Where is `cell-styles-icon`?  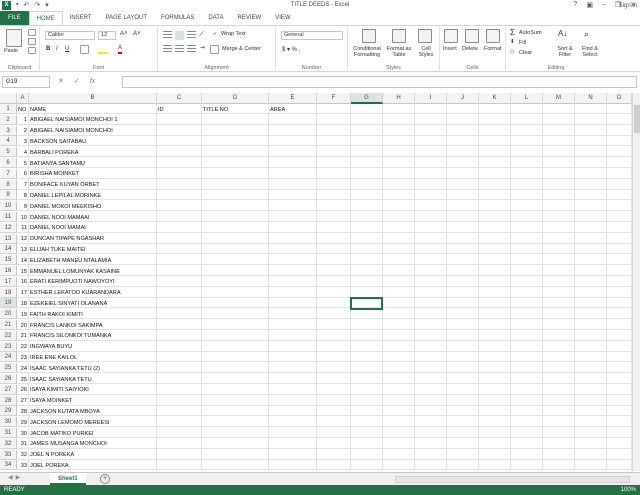 cell-styles-icon is located at coordinates (425, 36).